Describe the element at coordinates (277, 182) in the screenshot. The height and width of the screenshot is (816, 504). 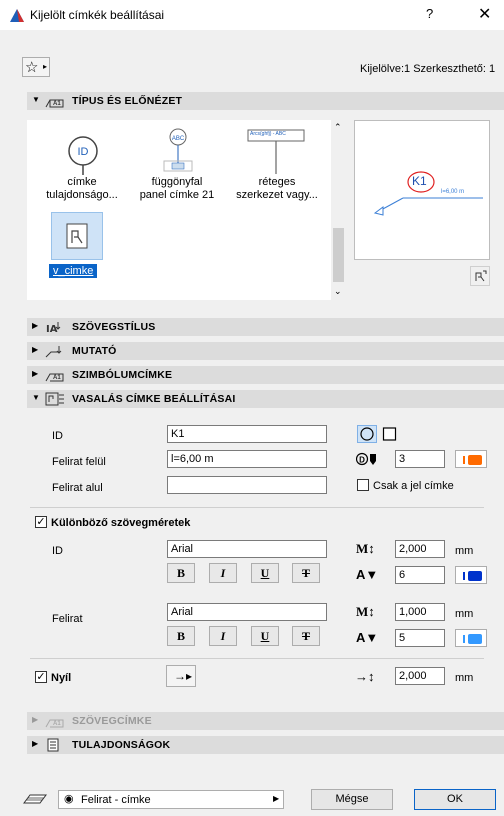
I see `item-line1: réteges` at that location.